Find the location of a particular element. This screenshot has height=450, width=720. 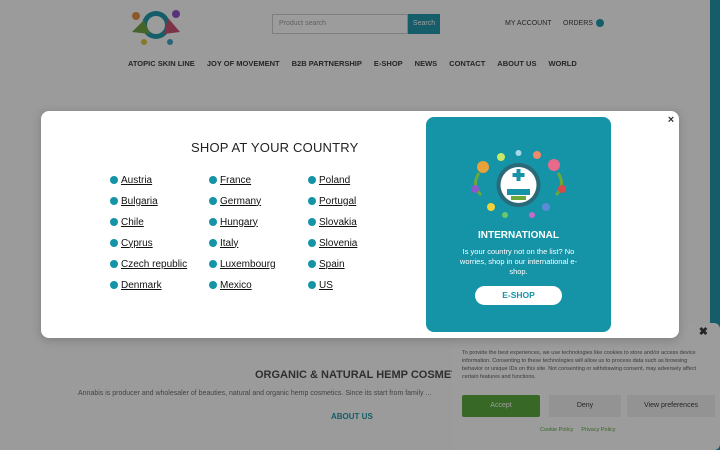

country-label: Slovenia is located at coordinates (338, 243).